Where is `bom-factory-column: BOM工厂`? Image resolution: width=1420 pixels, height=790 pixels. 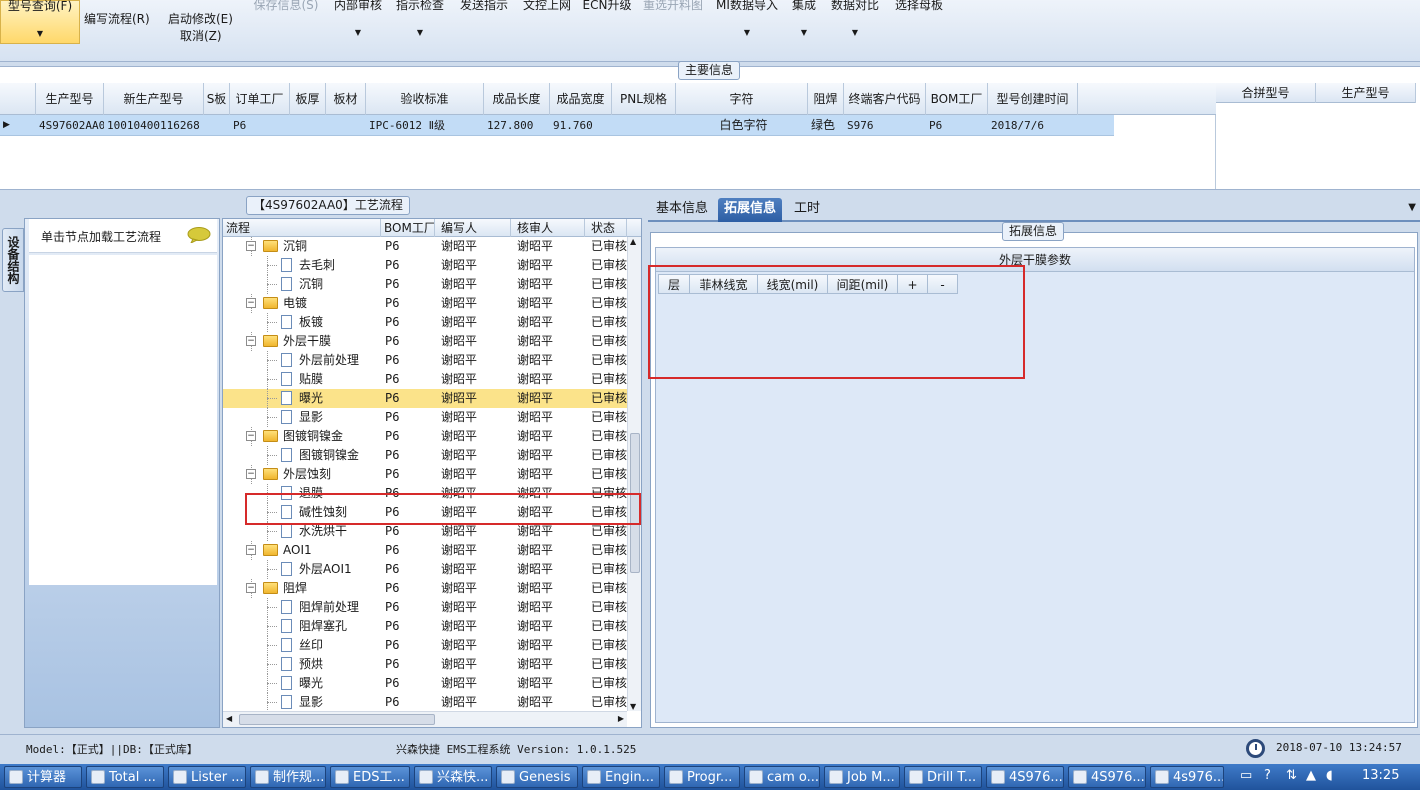
bom-factory-column: BOM工厂 is located at coordinates (408, 228).